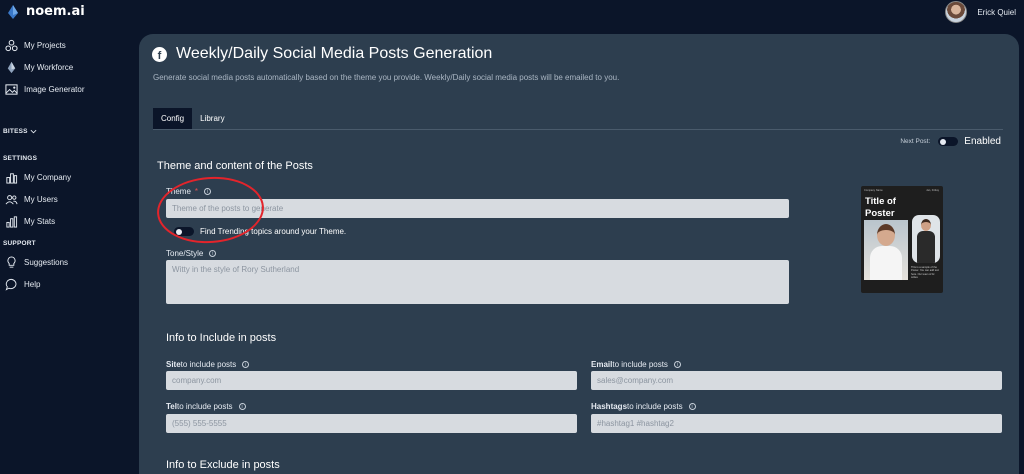 The height and width of the screenshot is (474, 1024). I want to click on settings-section-label: SETTINGS, so click(20, 158).